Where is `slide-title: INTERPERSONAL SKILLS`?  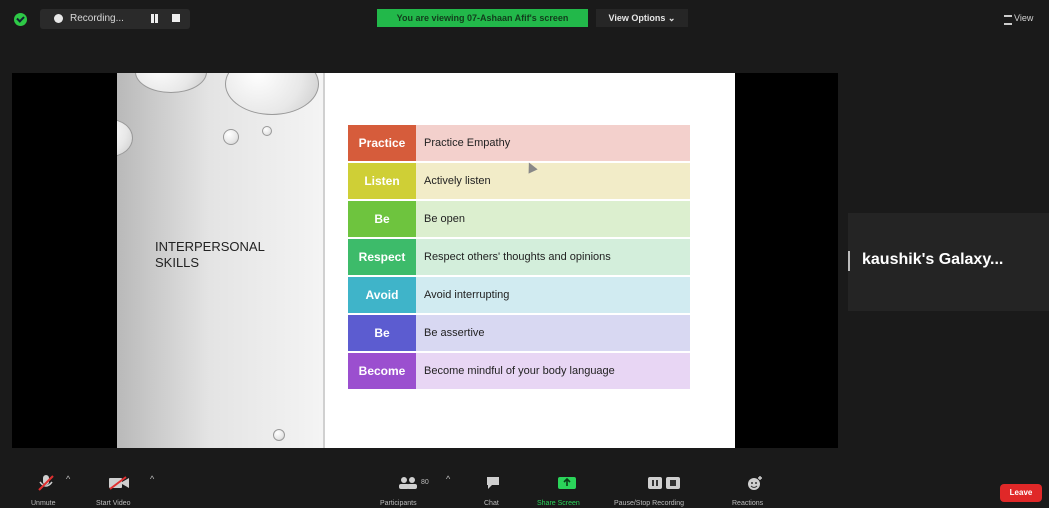
slide-title: INTERPERSONAL SKILLS is located at coordinates (210, 254).